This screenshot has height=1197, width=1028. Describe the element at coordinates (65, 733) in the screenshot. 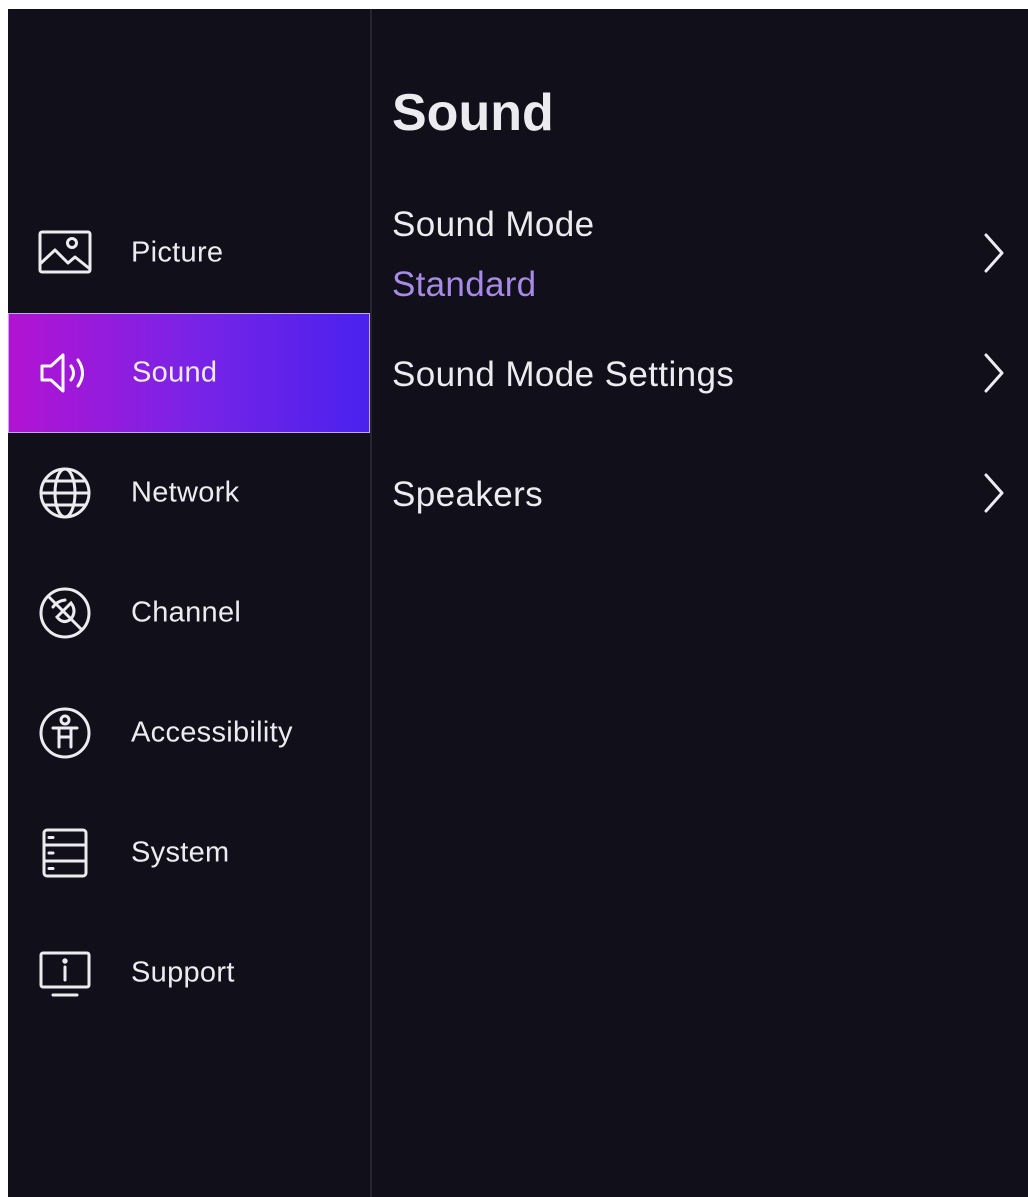

I see `accessibility-icon` at that location.